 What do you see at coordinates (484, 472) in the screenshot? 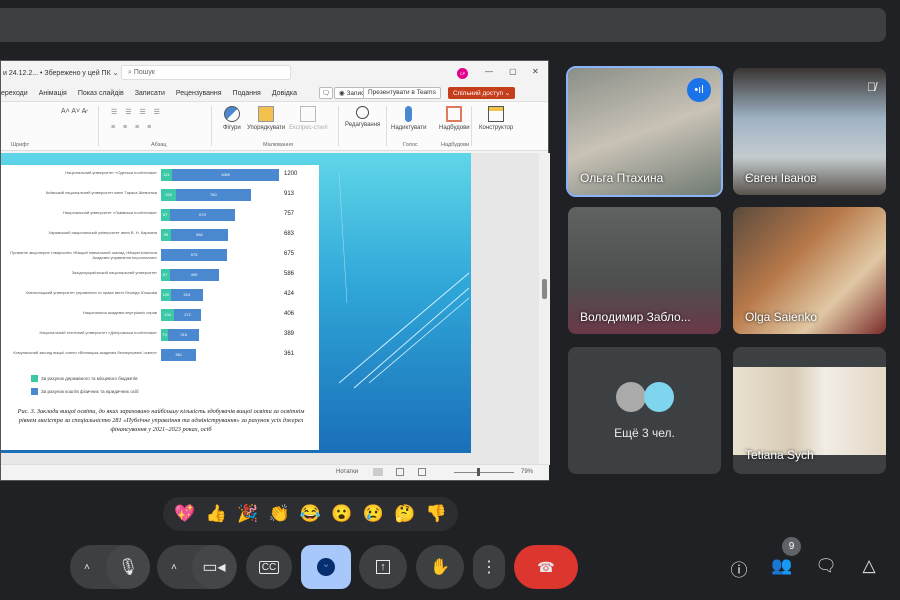
I see `zoom-slider` at bounding box center [484, 472].